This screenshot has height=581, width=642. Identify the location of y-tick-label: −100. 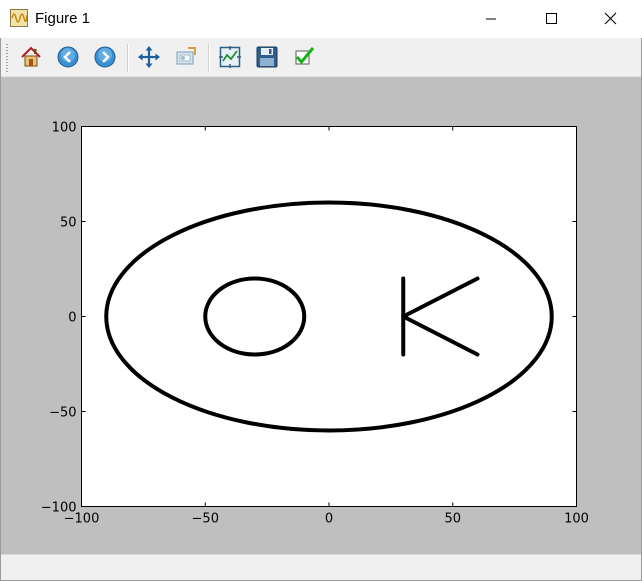
(59, 508).